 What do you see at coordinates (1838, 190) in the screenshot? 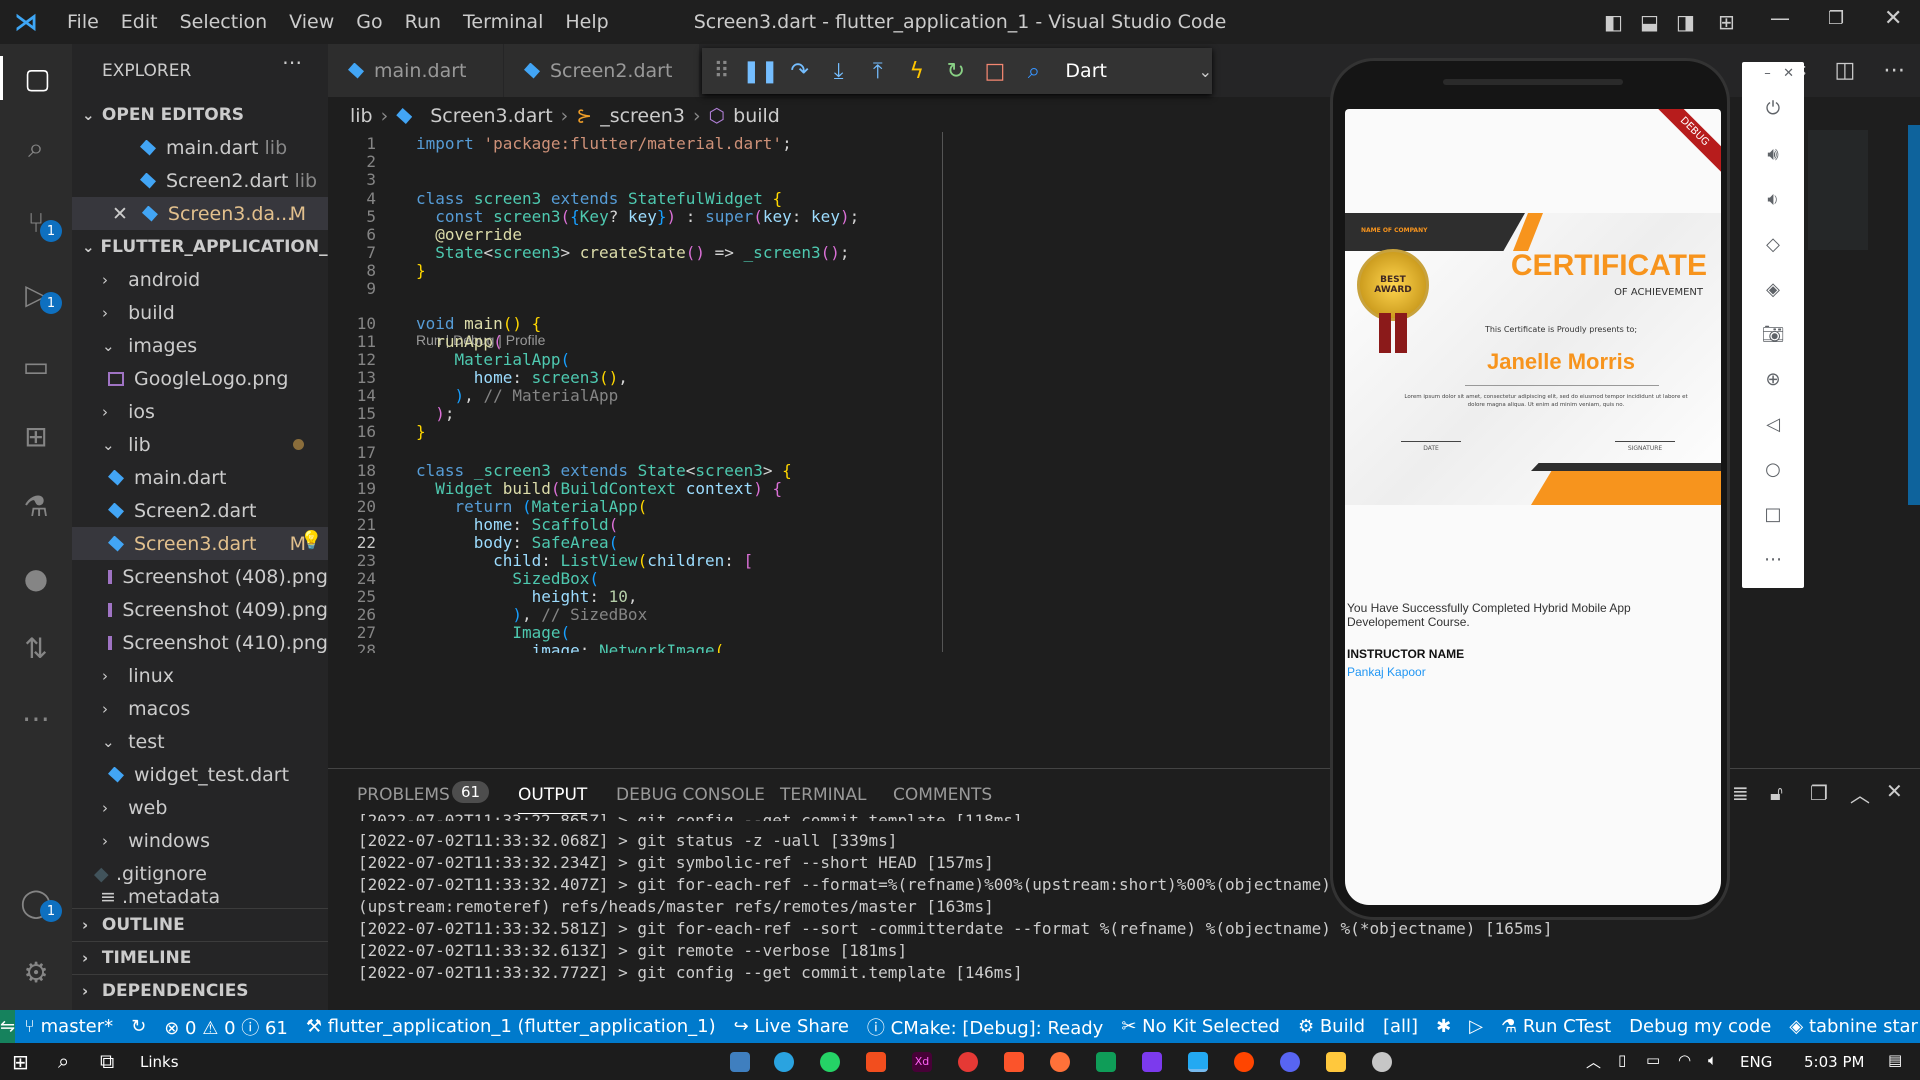
I see `minimap` at bounding box center [1838, 190].